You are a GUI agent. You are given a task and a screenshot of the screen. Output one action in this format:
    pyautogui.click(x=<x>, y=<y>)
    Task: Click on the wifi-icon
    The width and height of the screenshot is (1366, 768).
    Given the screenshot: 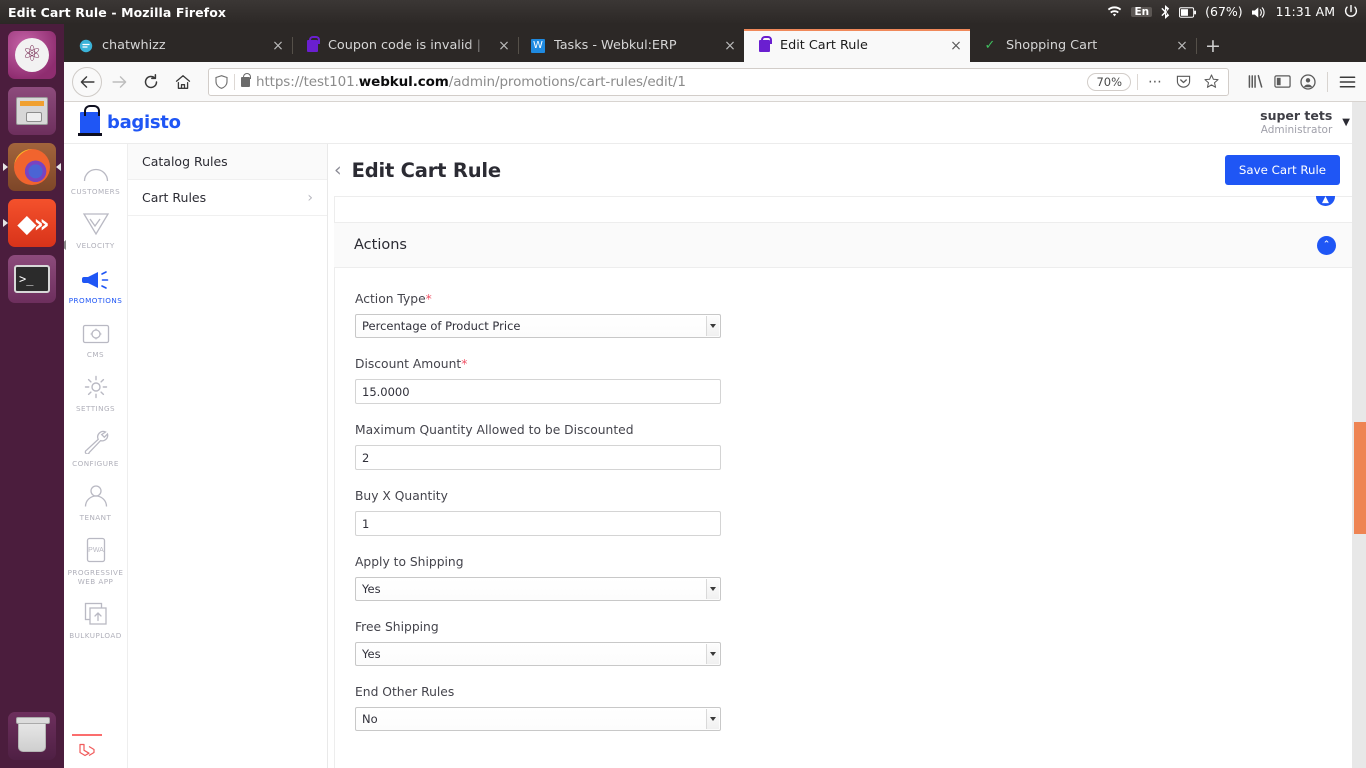 What is the action you would take?
    pyautogui.click(x=1114, y=12)
    